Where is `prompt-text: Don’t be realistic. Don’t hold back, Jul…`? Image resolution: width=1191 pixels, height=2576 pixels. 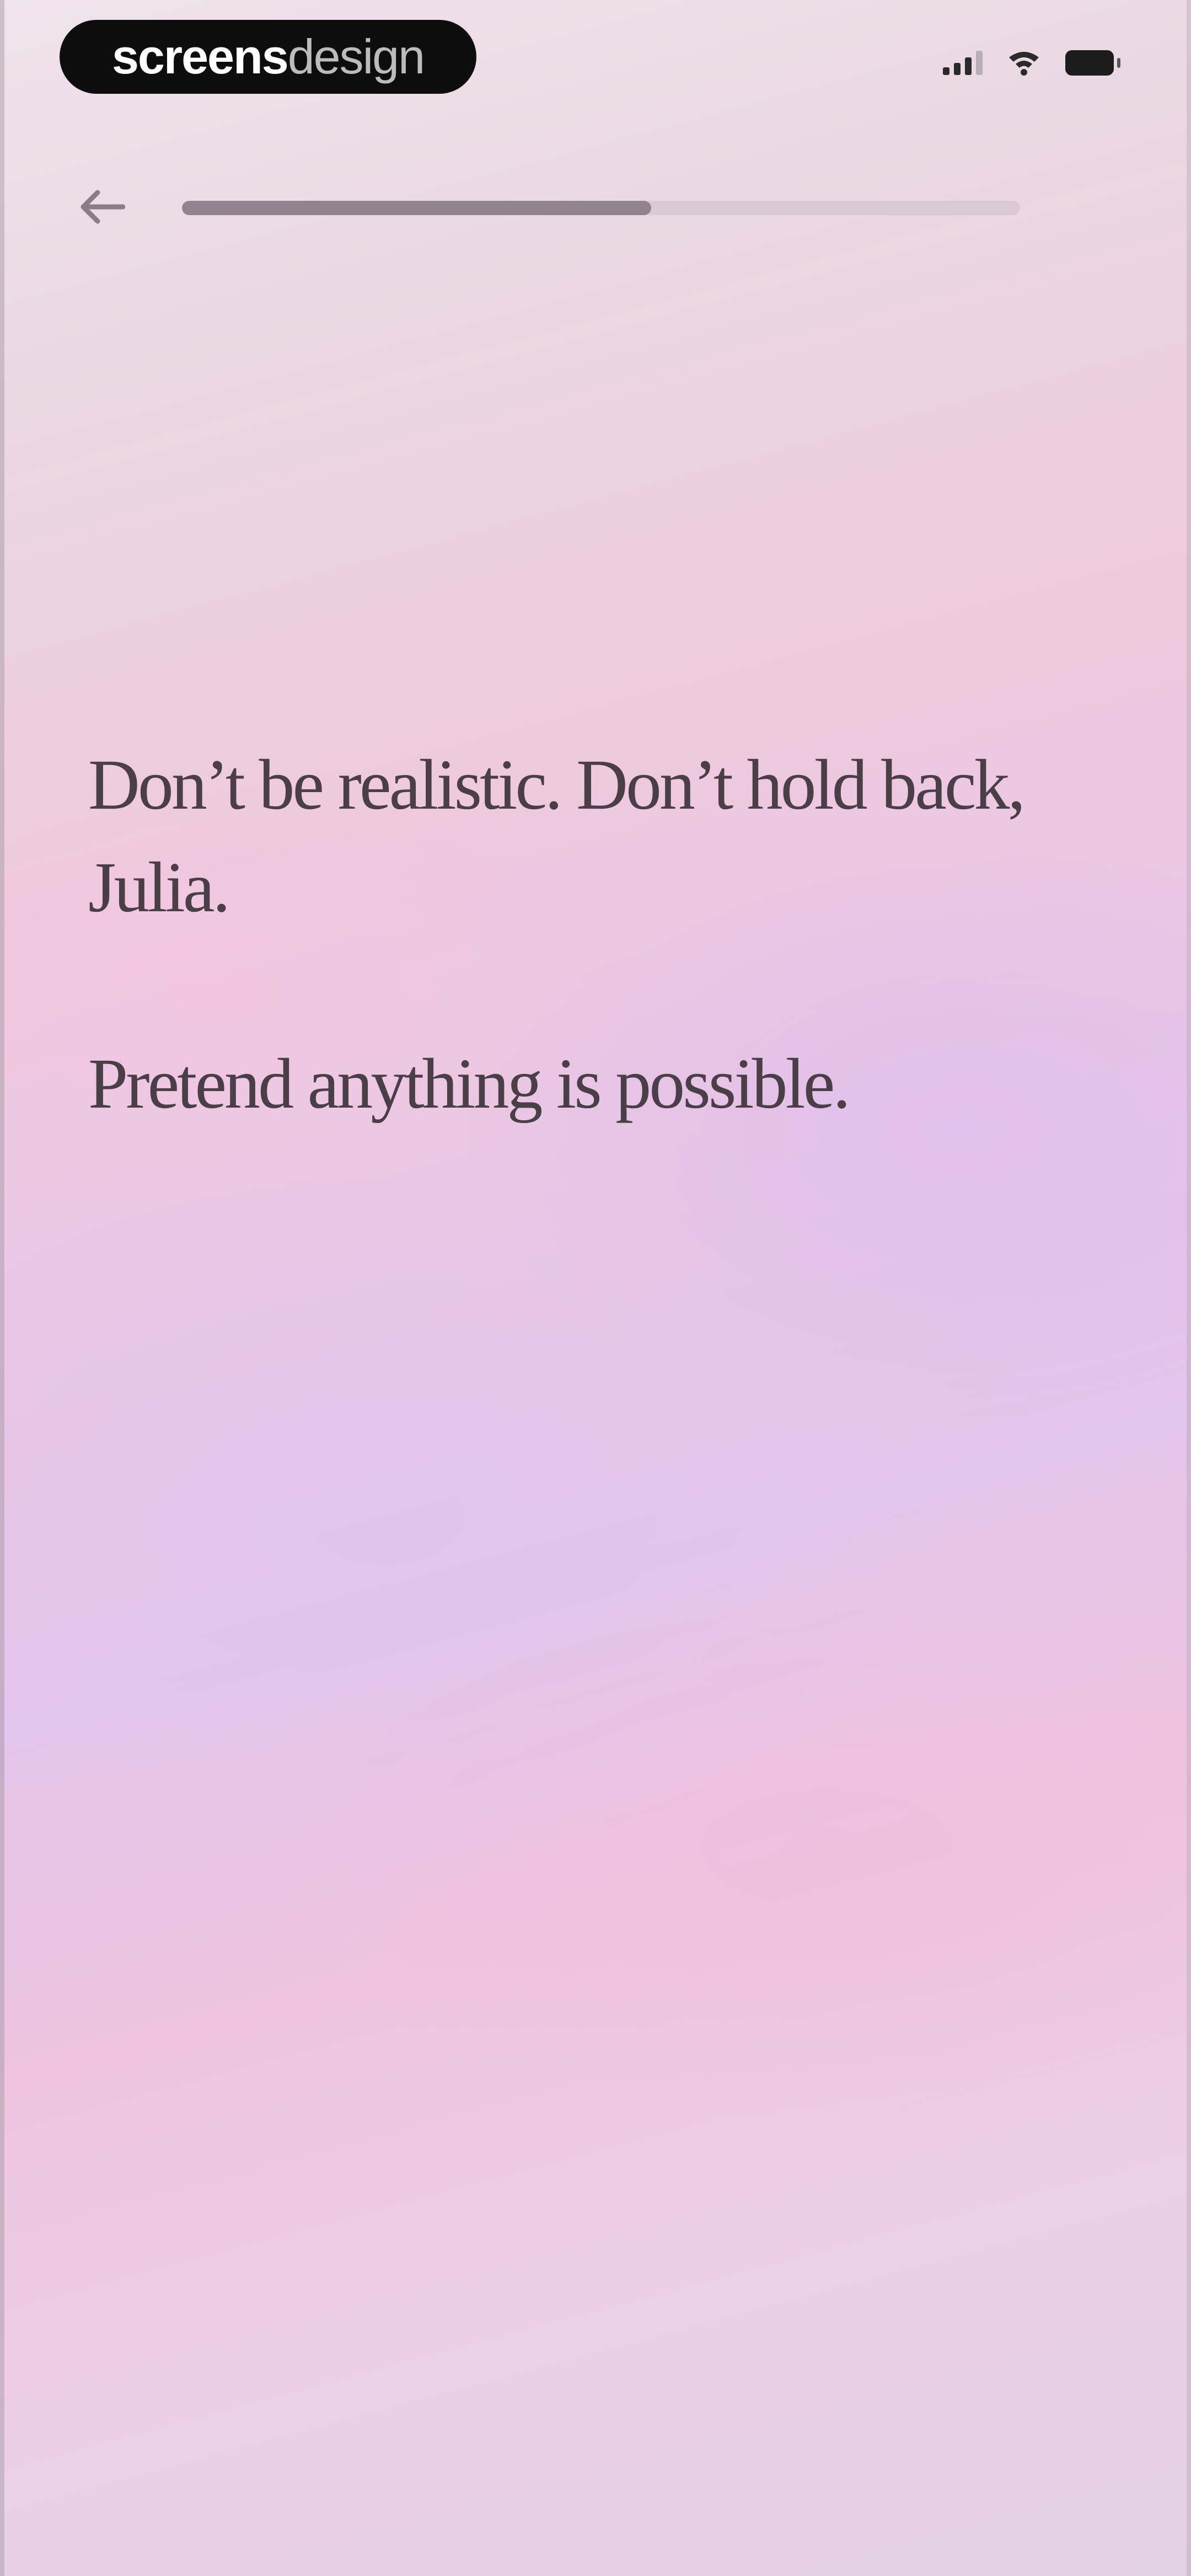
prompt-text: Don’t be realistic. Don’t hold back, Jul… is located at coordinates (601, 934).